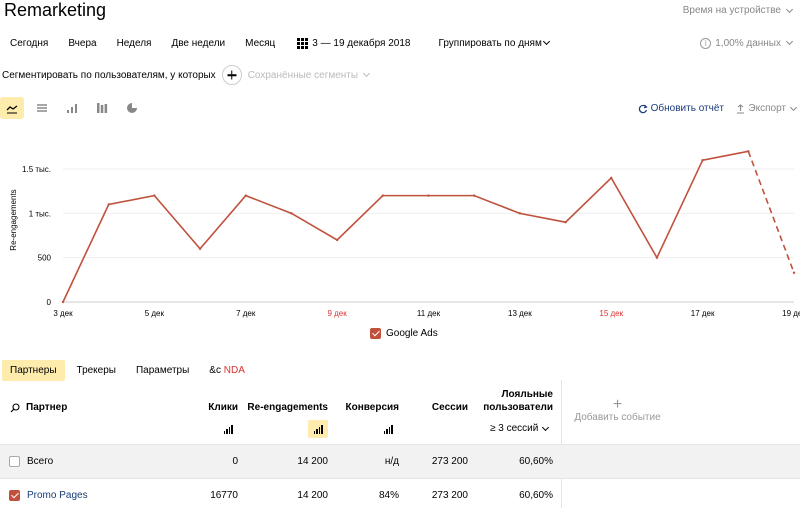 The width and height of the screenshot is (800, 511). Describe the element at coordinates (518, 407) in the screenshot. I see `col-loyal-line2: пользователи` at that location.